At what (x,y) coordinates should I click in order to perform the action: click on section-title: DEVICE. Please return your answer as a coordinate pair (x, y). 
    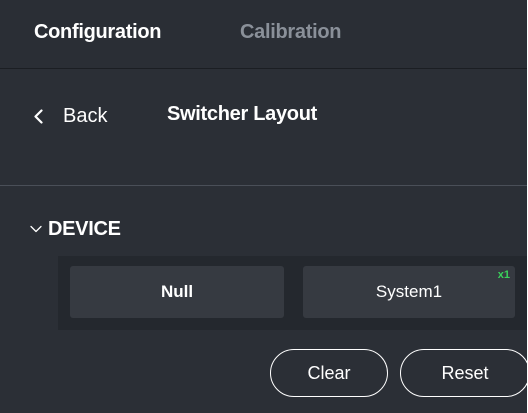
    Looking at the image, I should click on (84, 228).